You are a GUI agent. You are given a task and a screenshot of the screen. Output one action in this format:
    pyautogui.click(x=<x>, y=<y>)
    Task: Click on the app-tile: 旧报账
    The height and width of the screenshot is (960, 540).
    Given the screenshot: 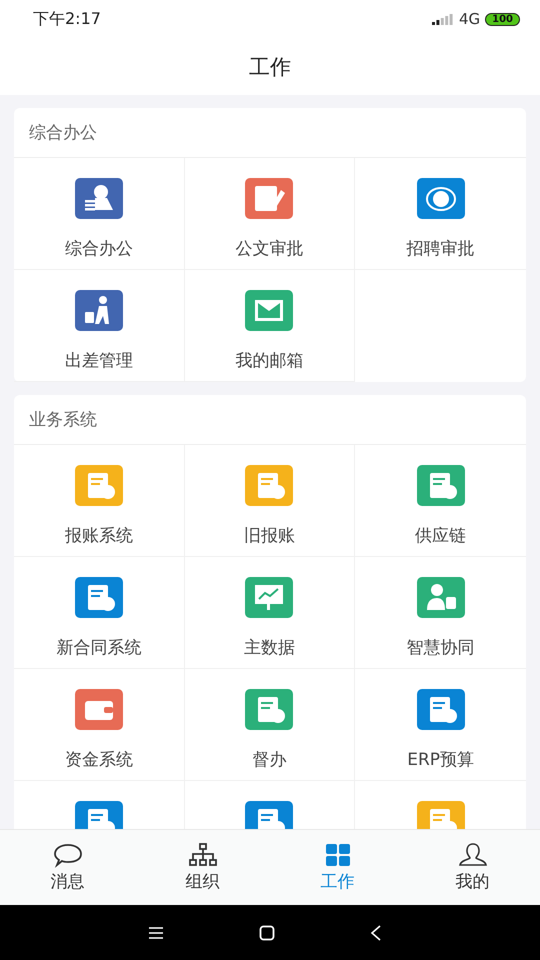 What is the action you would take?
    pyautogui.click(x=270, y=501)
    